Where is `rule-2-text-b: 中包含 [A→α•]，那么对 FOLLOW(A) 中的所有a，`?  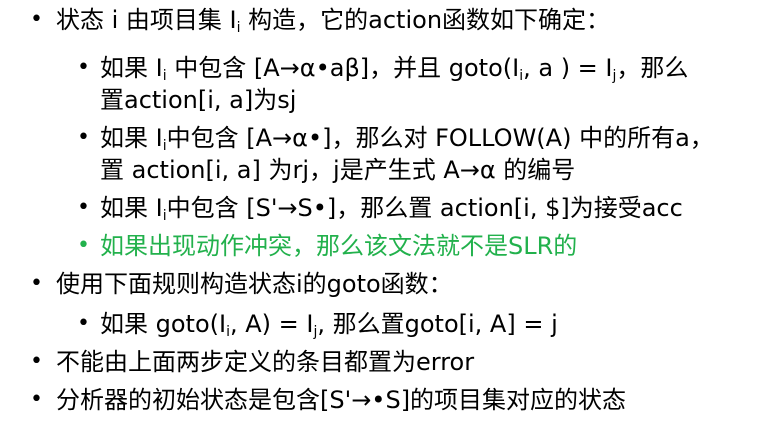 rule-2-text-b: 中包含 [A→α•]，那么对 FOLLOW(A) 中的所有a， is located at coordinates (440, 138).